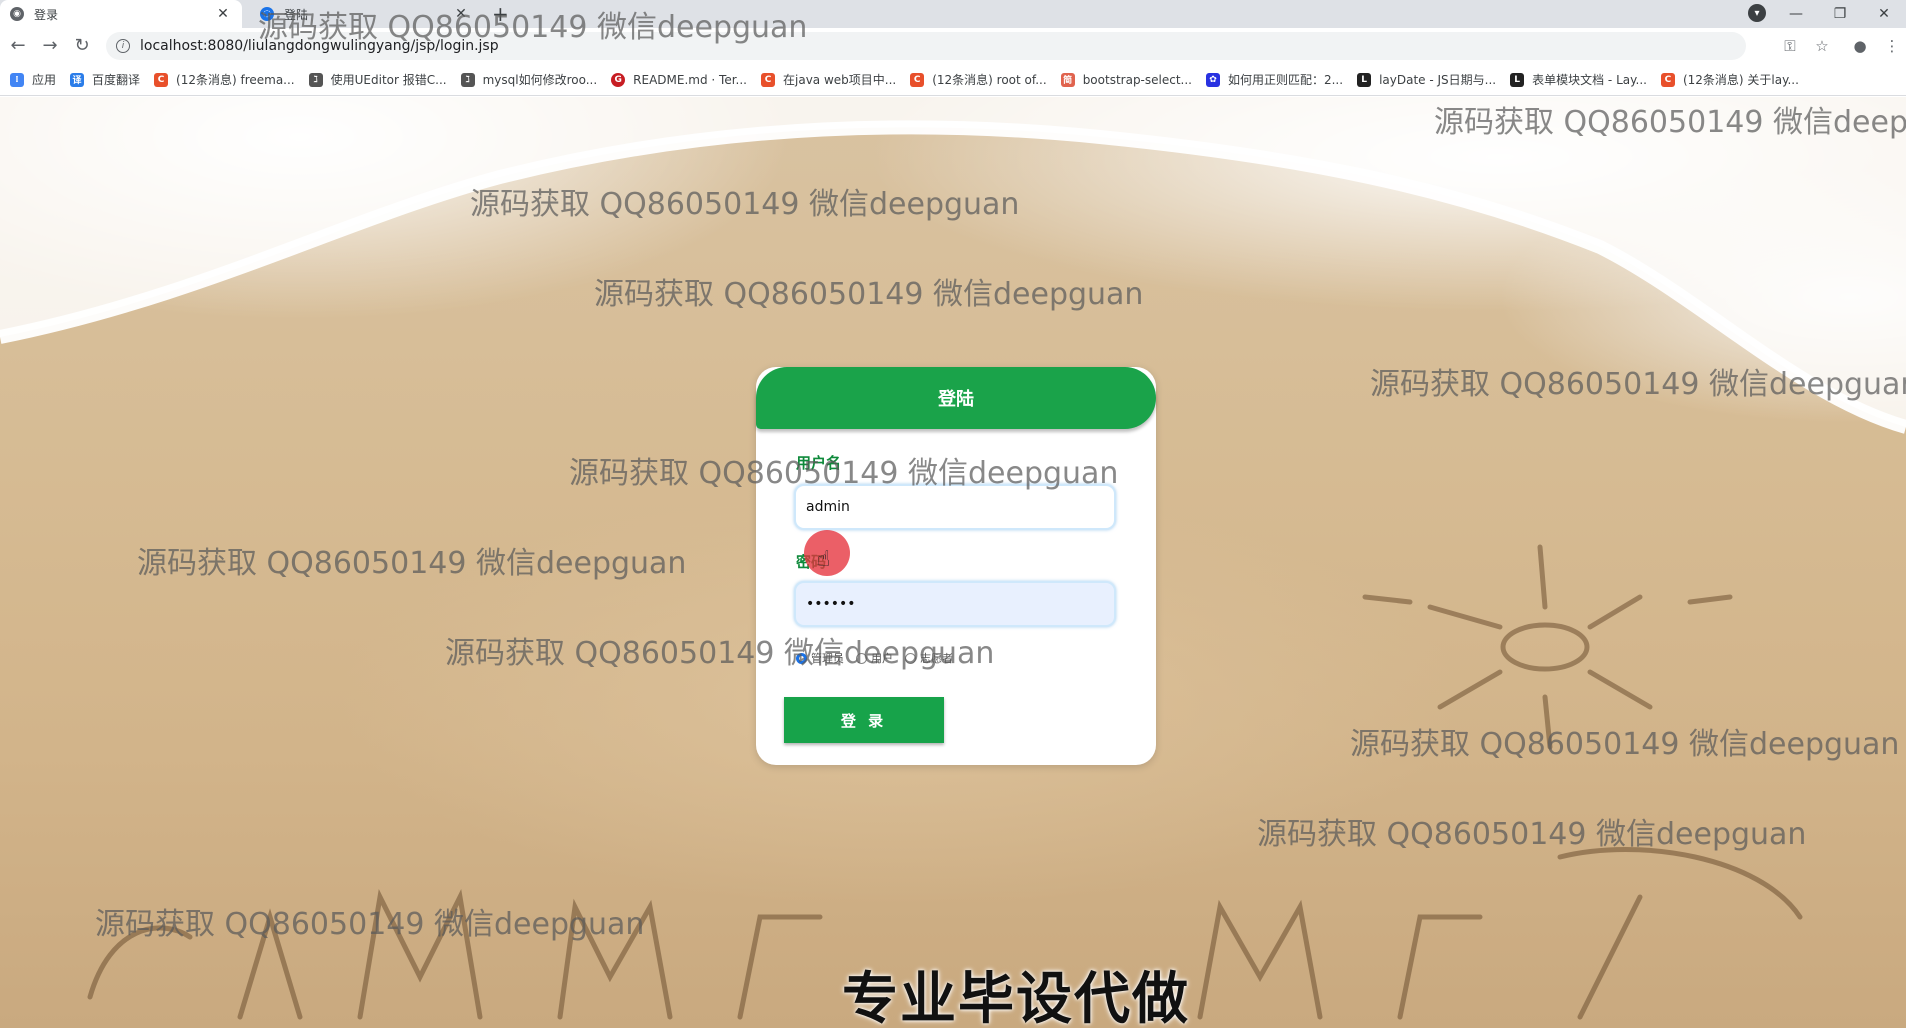 The height and width of the screenshot is (1028, 1906). Describe the element at coordinates (116, 80) in the screenshot. I see `bookmark-label: 百度翻译` at that location.